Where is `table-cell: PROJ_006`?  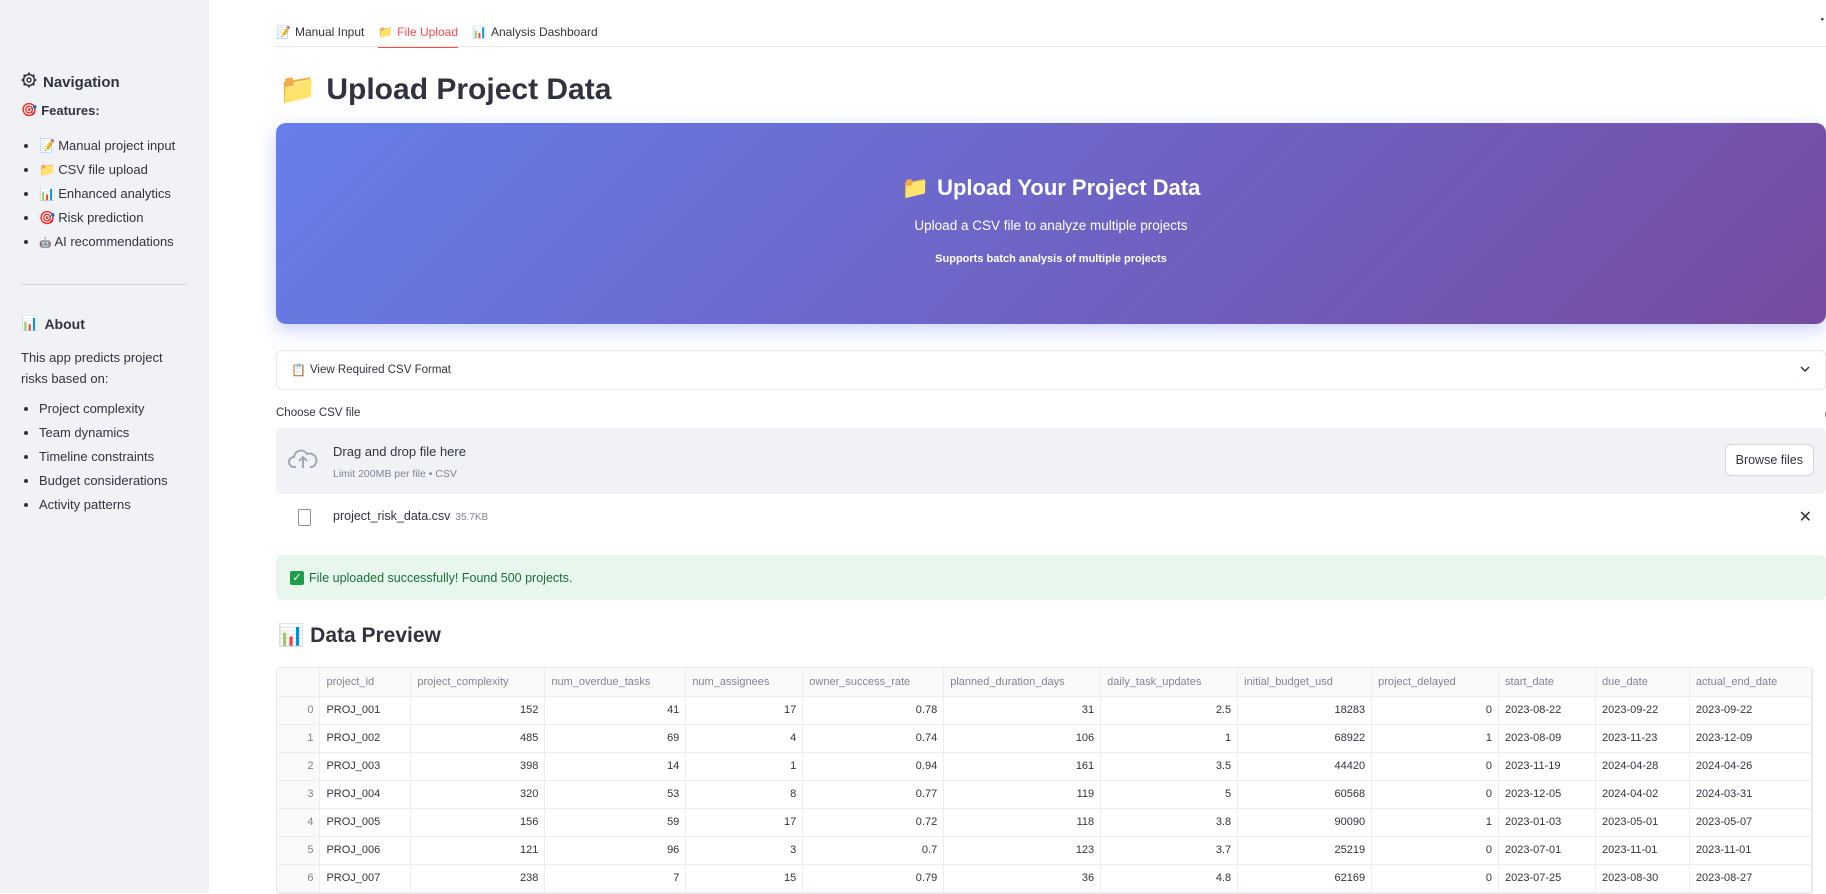
table-cell: PROJ_006 is located at coordinates (365, 850).